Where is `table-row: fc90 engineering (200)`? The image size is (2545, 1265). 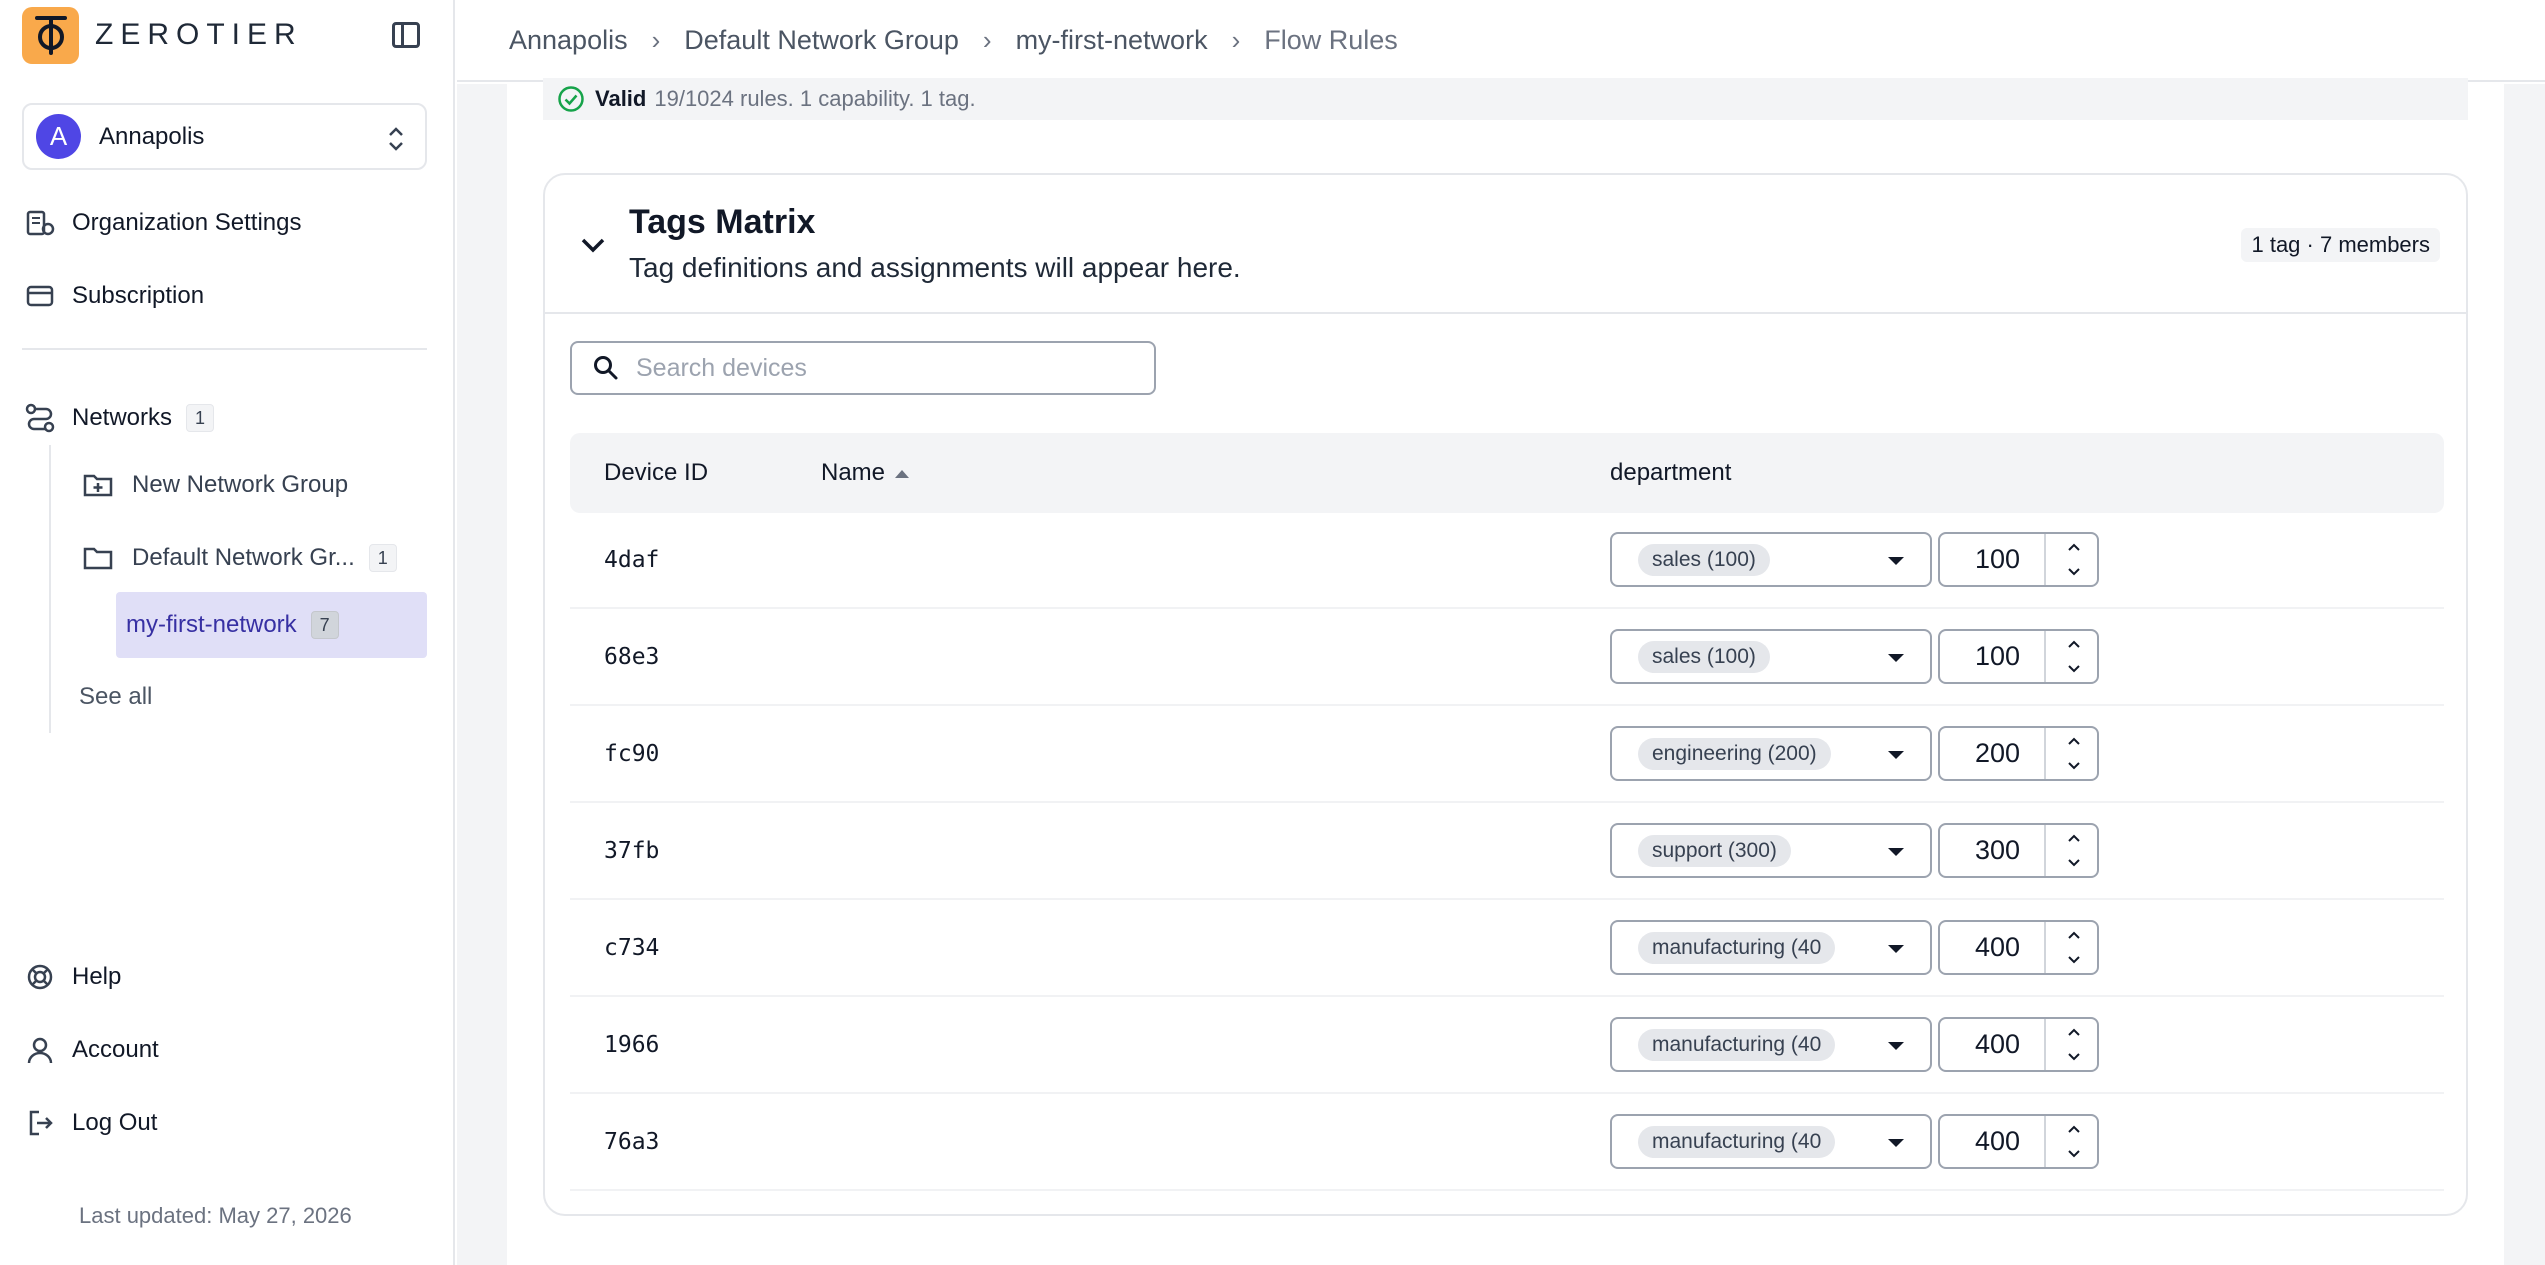 table-row: fc90 engineering (200) is located at coordinates (1507, 755).